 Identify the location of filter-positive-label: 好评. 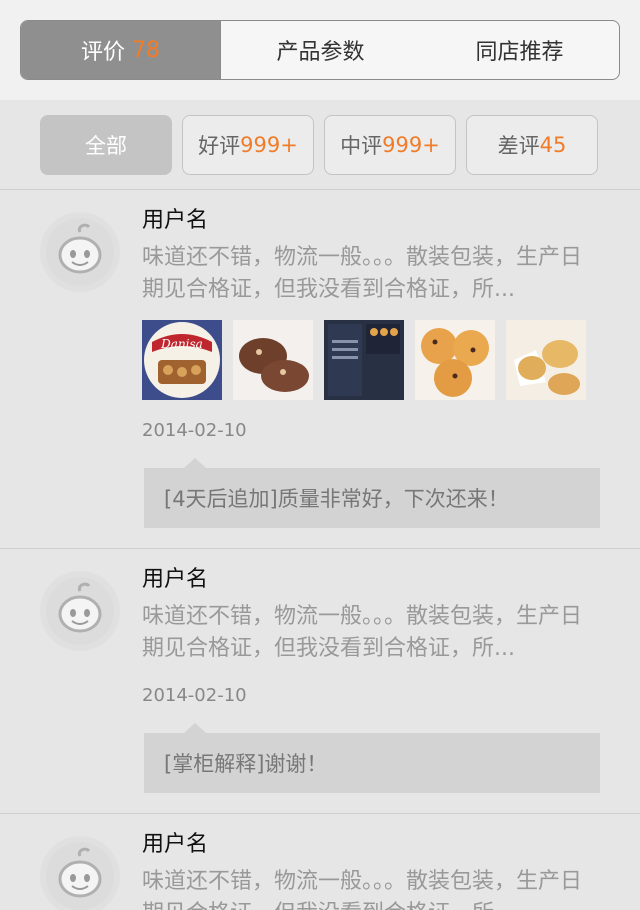
(219, 145).